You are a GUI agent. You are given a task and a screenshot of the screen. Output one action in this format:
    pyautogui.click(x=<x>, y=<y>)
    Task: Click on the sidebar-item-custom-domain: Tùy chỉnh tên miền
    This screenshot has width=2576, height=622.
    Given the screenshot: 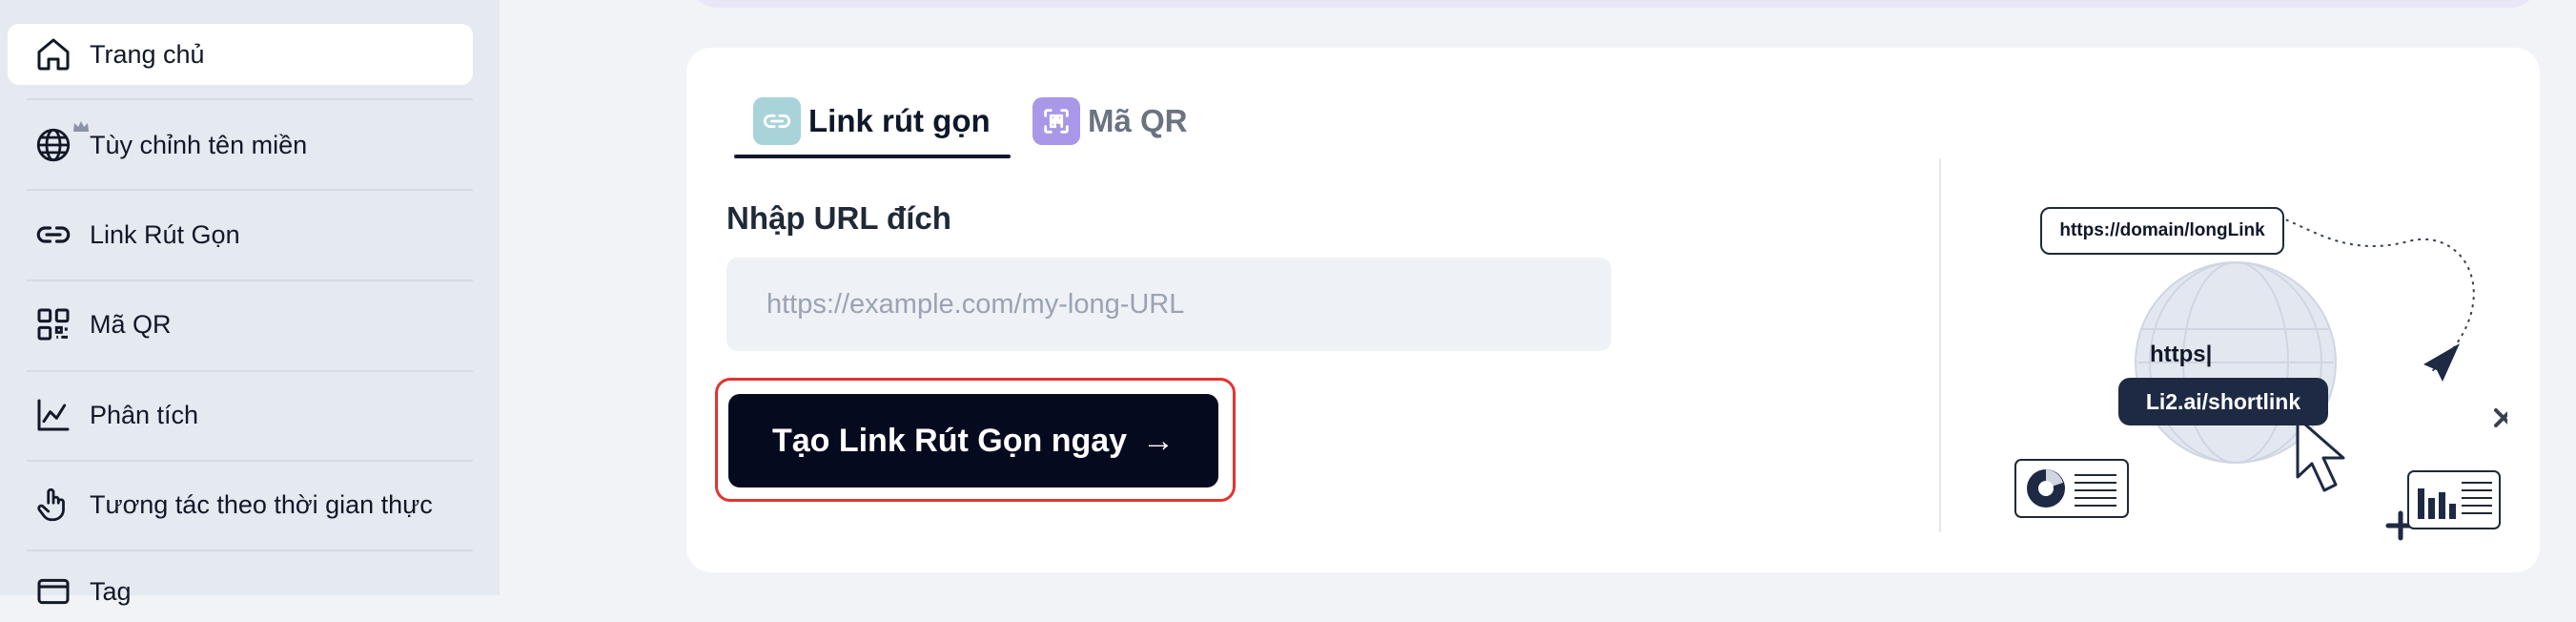 What is the action you would take?
    pyautogui.click(x=241, y=145)
    